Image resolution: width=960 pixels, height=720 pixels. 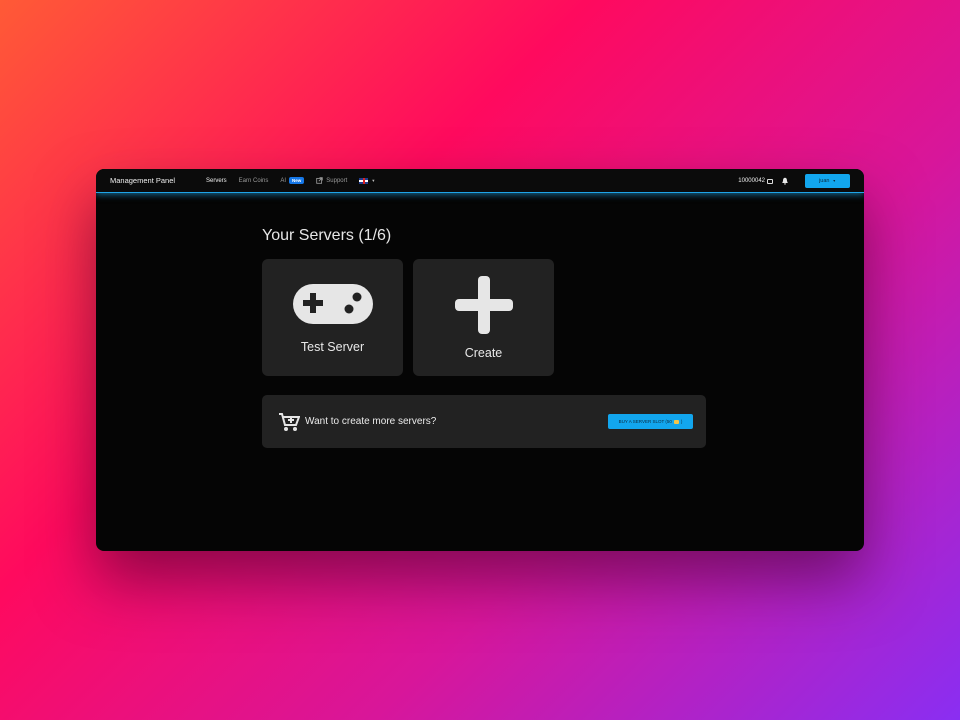 I want to click on page-header: Your Servers (1/6), so click(x=326, y=236).